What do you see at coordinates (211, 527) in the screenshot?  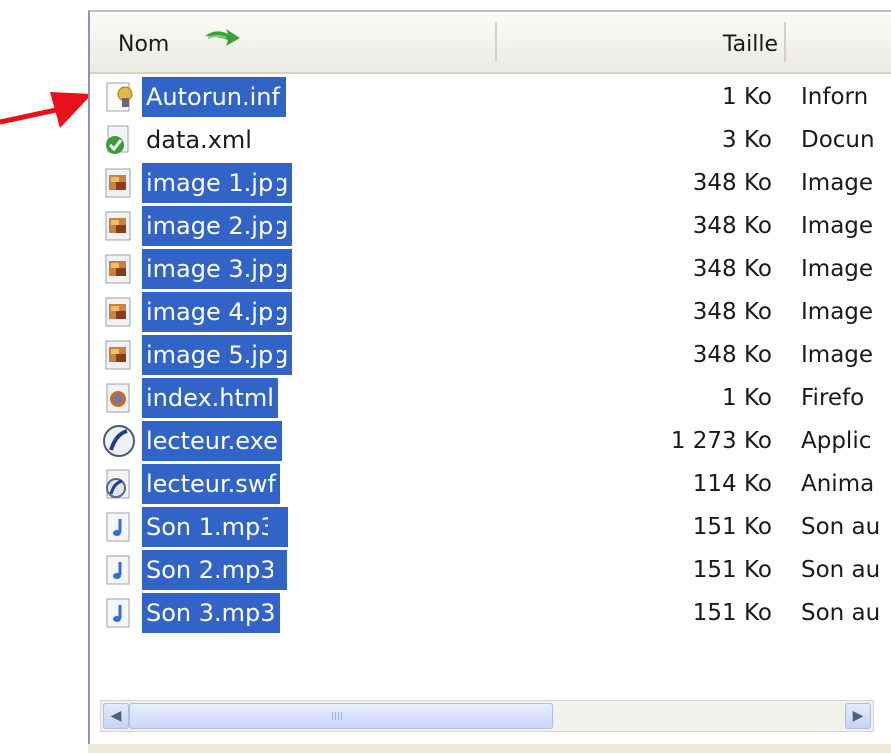 I see `file-name: Son 1.mp3` at bounding box center [211, 527].